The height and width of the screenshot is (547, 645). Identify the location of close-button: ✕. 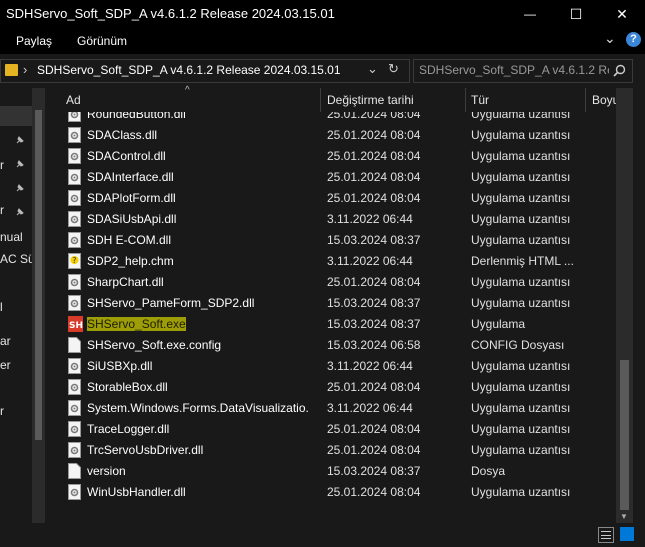
(622, 14).